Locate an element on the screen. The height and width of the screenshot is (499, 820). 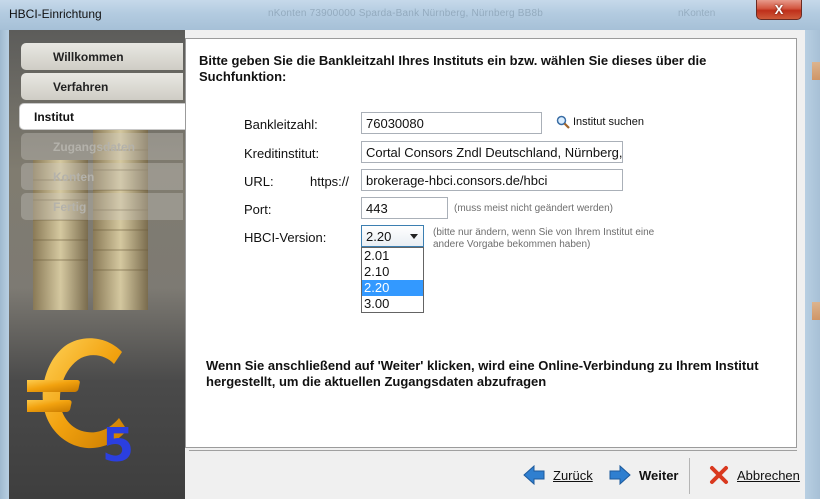
nav-item-institut: Institut is located at coordinates (102, 116).